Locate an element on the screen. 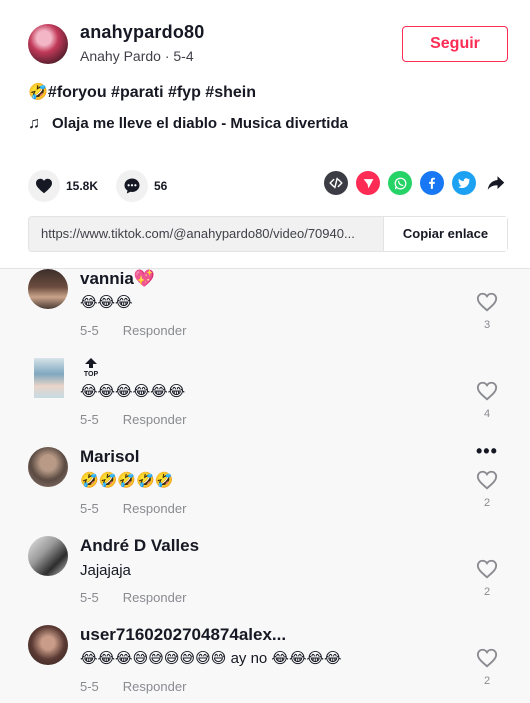 The width and height of the screenshot is (530, 703). commenter-username: André D Valles is located at coordinates (139, 546).